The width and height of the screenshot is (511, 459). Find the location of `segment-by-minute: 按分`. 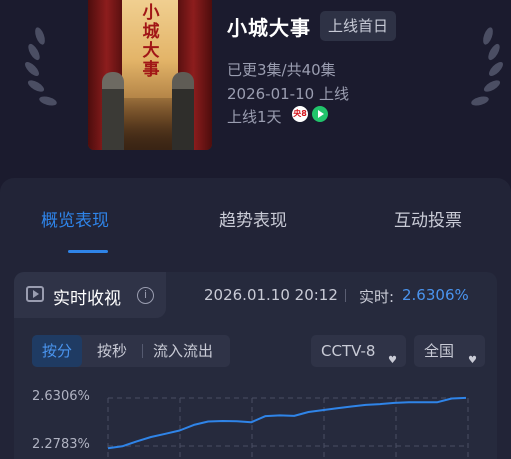

segment-by-minute: 按分 is located at coordinates (57, 351).